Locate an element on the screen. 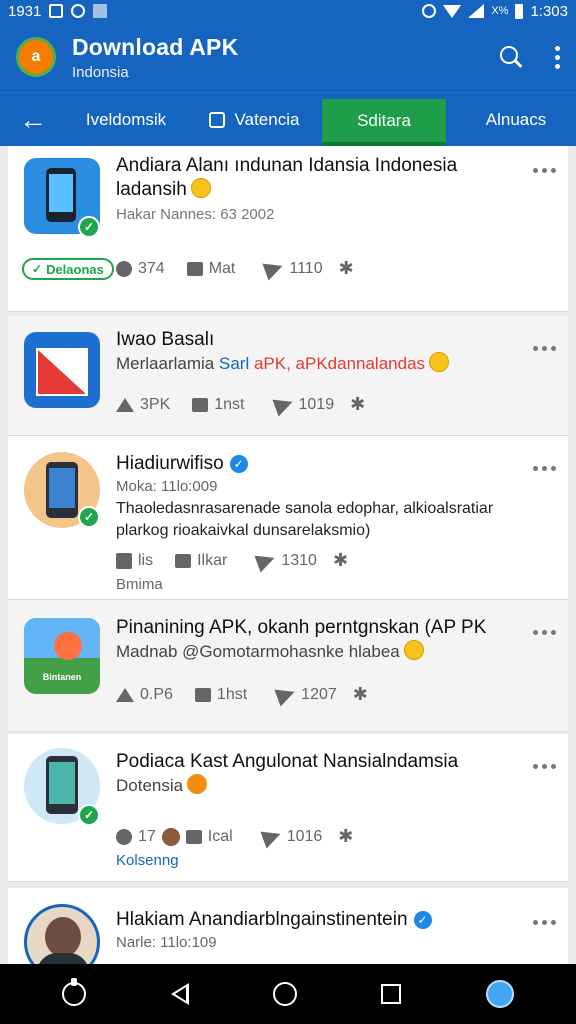 This screenshot has width=576, height=1024. phone-image is located at coordinates (61, 195).